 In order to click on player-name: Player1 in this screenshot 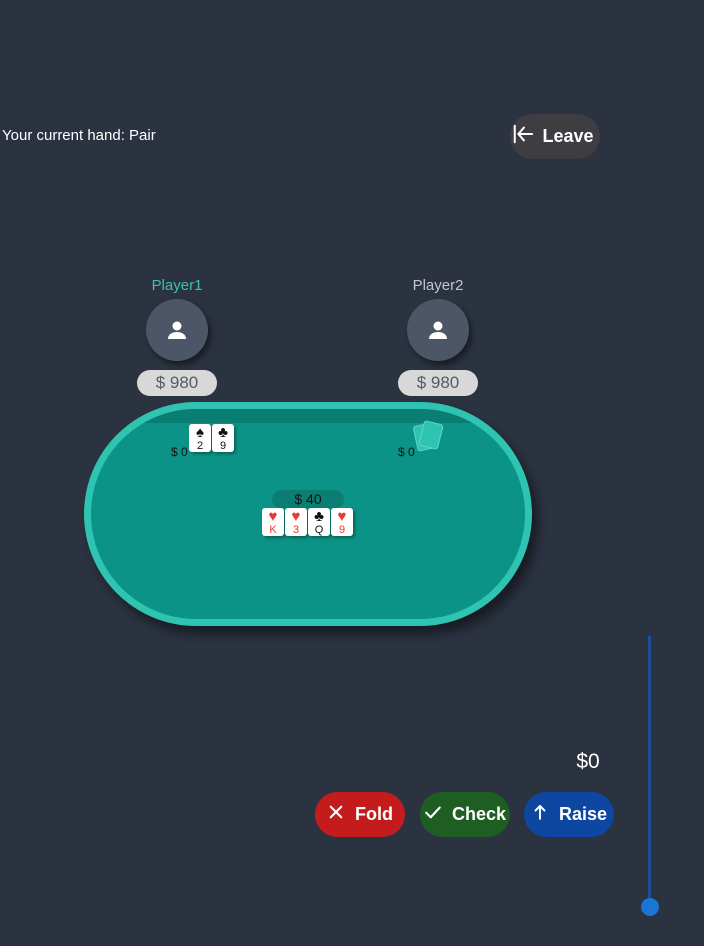, I will do `click(177, 285)`.